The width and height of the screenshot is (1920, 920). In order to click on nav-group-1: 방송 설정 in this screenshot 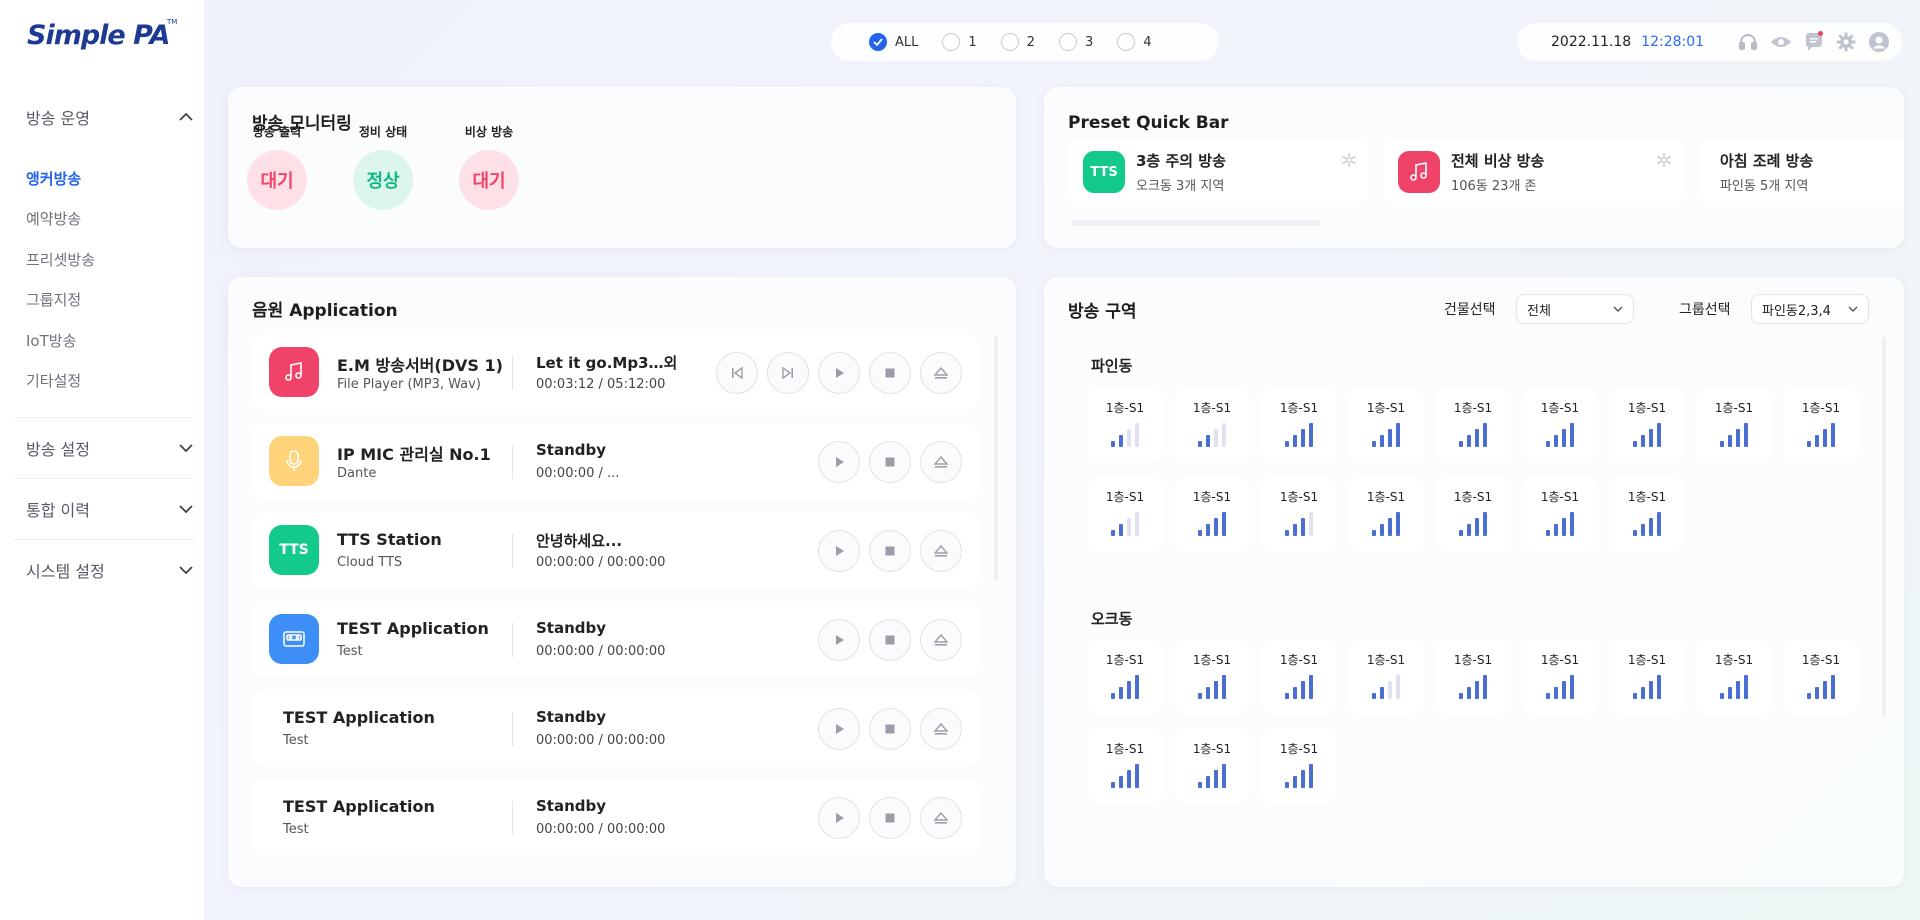, I will do `click(110, 448)`.